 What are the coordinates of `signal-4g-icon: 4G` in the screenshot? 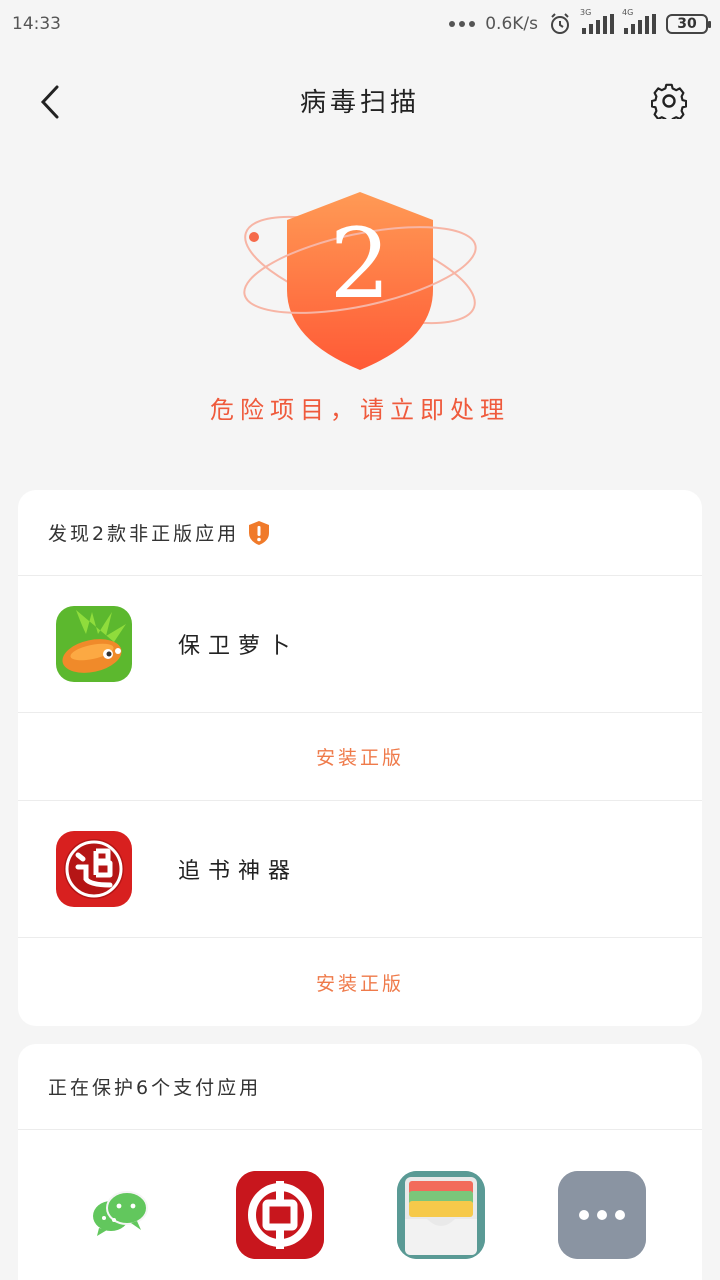 It's located at (639, 21).